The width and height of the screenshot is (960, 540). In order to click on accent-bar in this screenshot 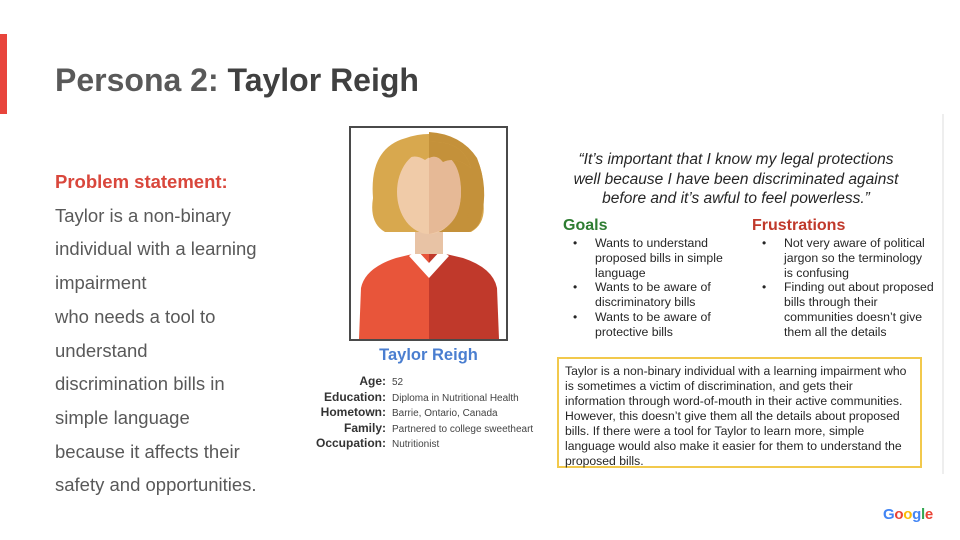, I will do `click(3, 74)`.